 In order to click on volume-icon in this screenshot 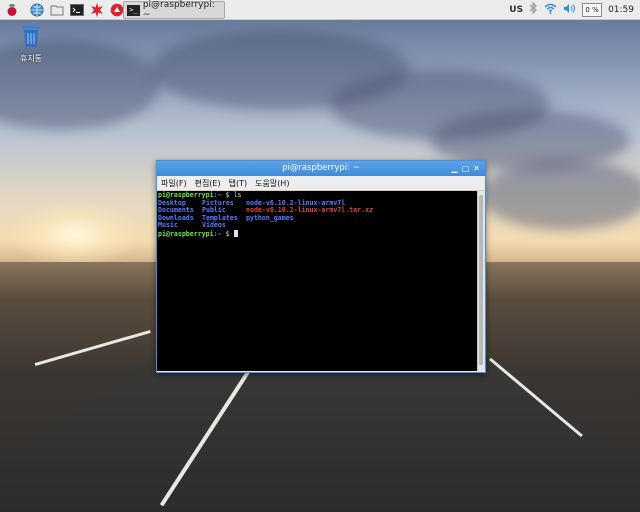, I will do `click(569, 10)`.